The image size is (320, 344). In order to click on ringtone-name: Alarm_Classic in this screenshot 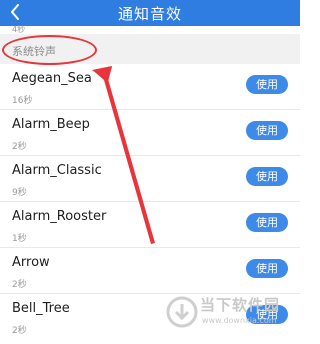, I will do `click(57, 170)`.